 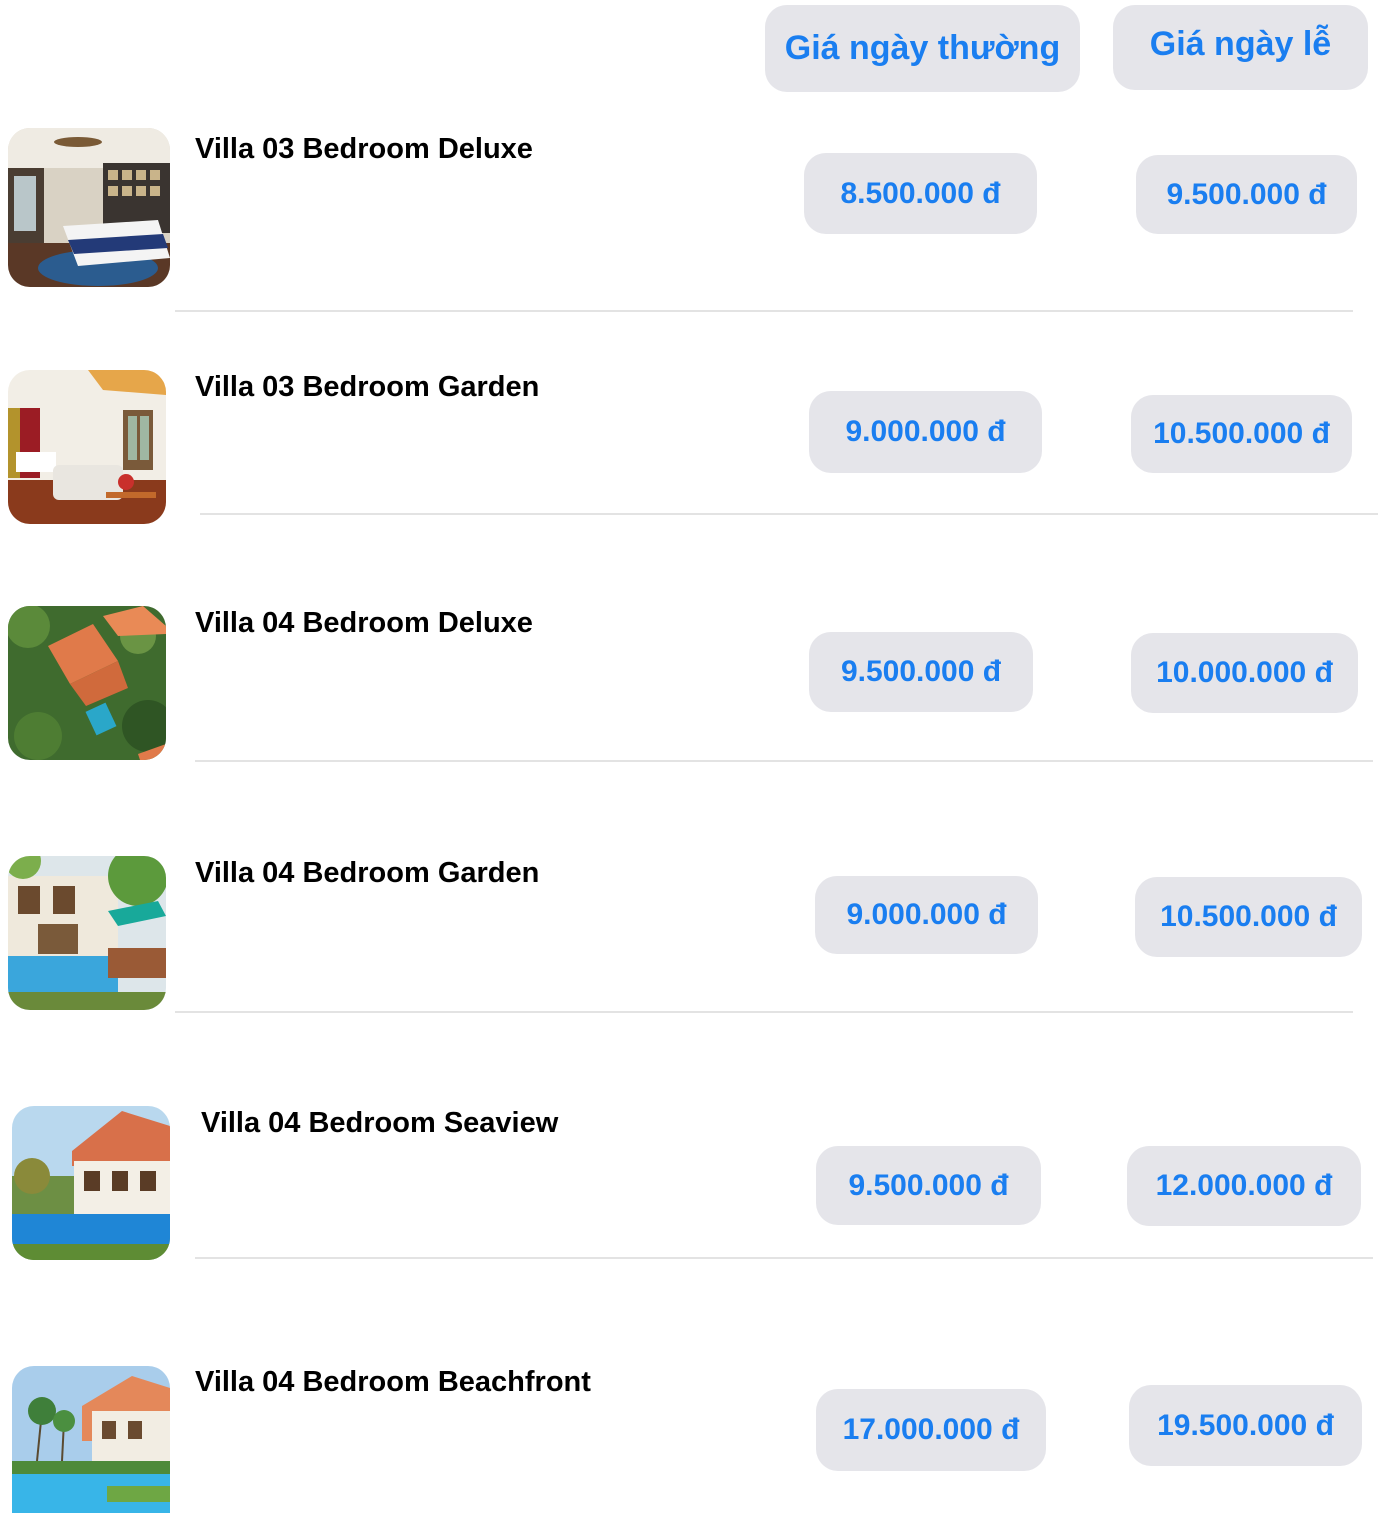 I want to click on holiday-price-pill: 10.000.000 đ, so click(x=1244, y=673).